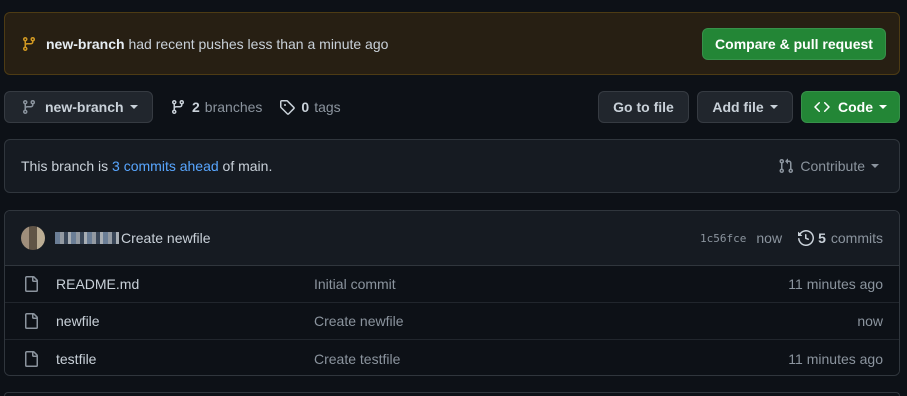 This screenshot has height=396, width=907. What do you see at coordinates (856, 238) in the screenshot?
I see `commits-label: commits` at bounding box center [856, 238].